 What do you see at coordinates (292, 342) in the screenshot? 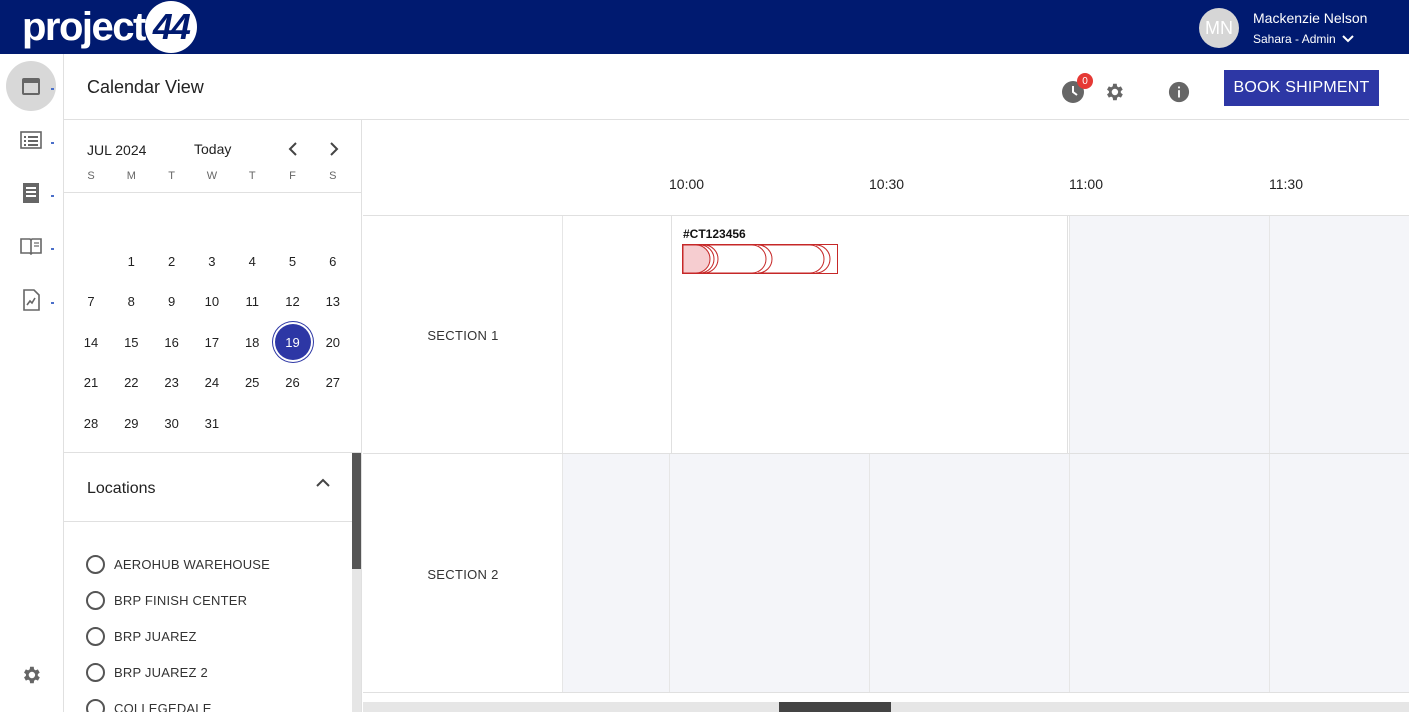
I see `calendar-day-selected: 19` at bounding box center [292, 342].